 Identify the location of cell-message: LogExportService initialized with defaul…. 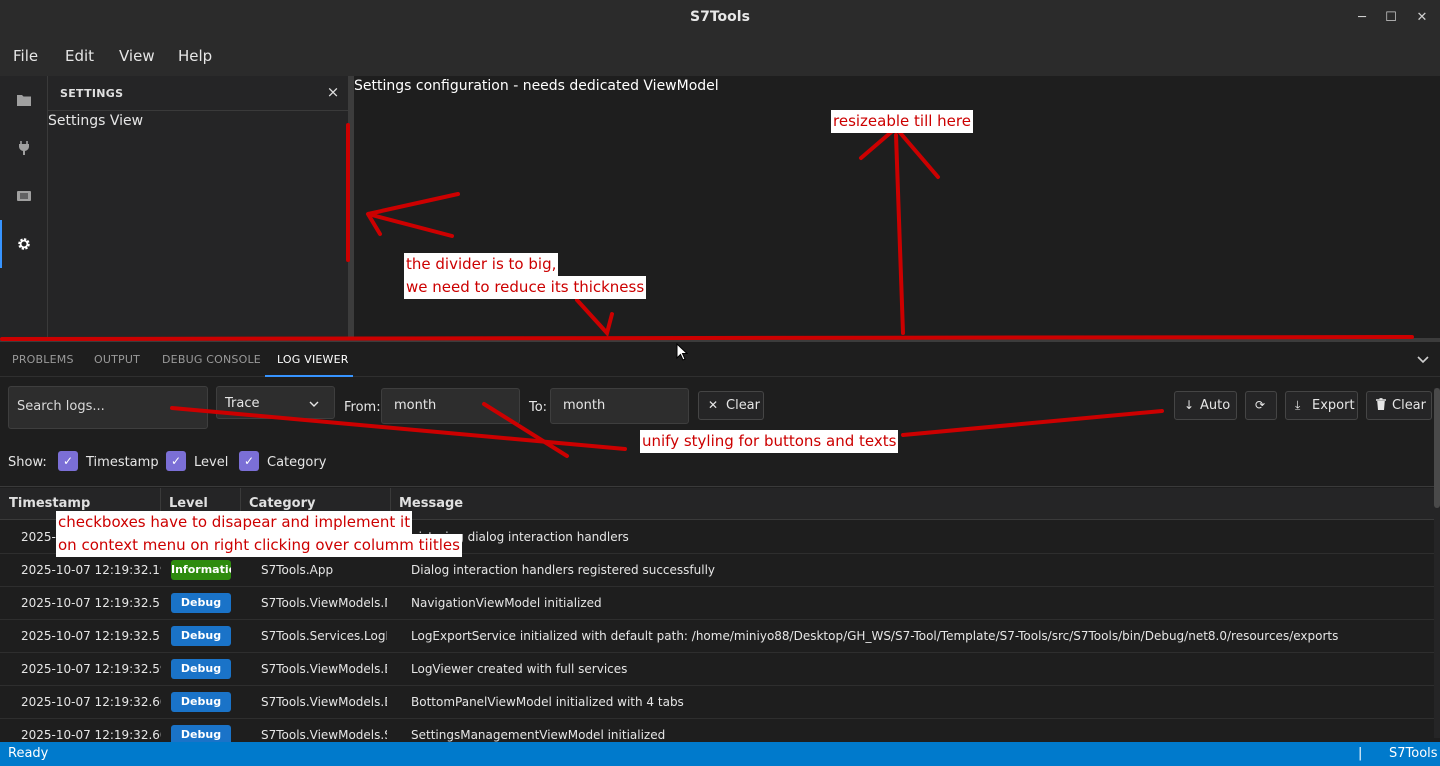
(875, 636).